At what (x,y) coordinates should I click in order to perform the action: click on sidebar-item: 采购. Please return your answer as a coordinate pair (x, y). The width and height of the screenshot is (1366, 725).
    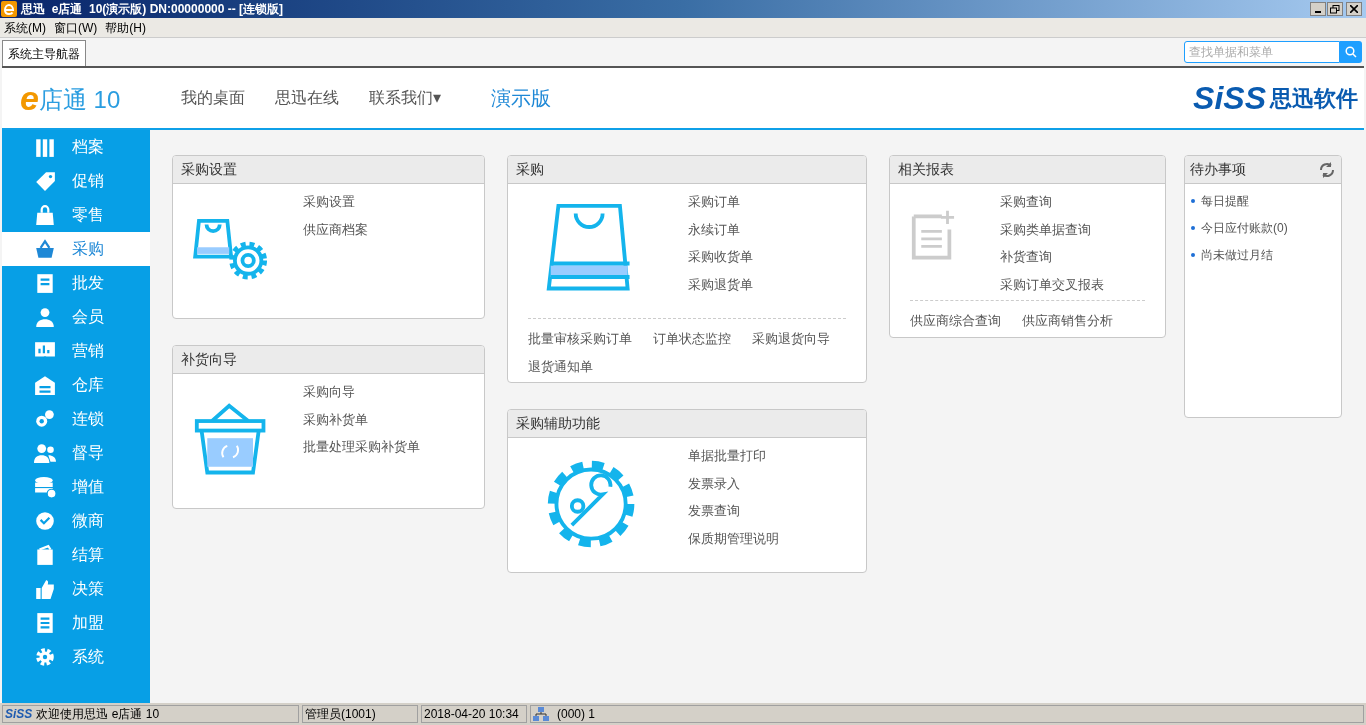
    Looking at the image, I should click on (76, 249).